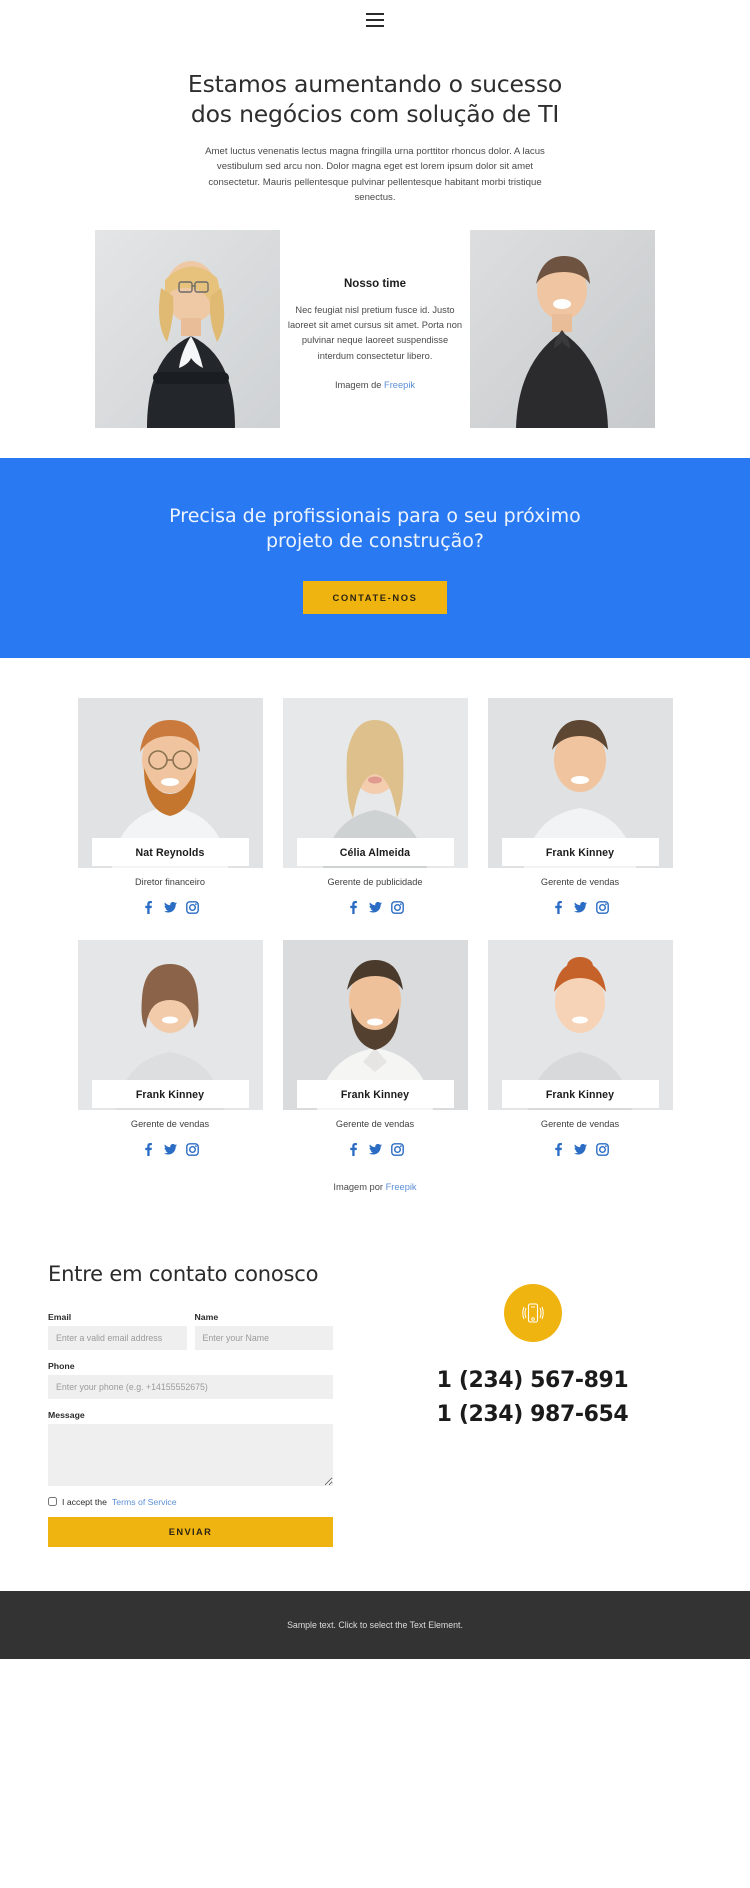 This screenshot has height=1888, width=750. I want to click on contact-us-button: CONTATE-NOS, so click(375, 597).